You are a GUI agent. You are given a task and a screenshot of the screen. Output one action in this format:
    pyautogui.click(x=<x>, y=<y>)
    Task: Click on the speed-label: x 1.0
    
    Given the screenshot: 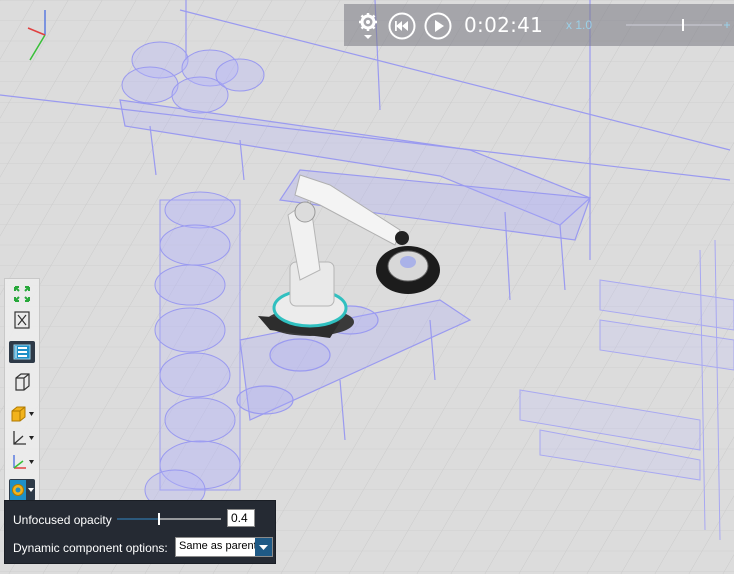 What is the action you would take?
    pyautogui.click(x=579, y=25)
    